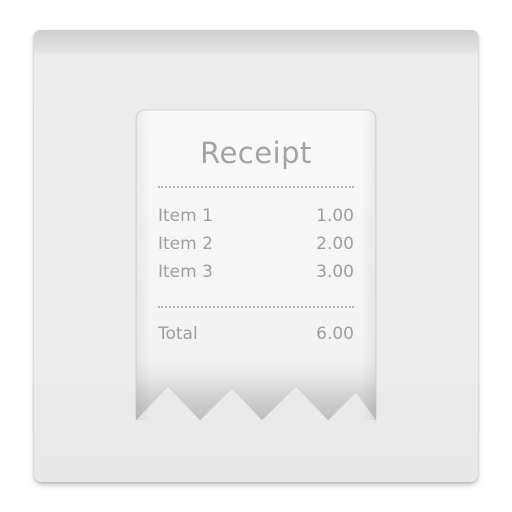  I want to click on item-name: Item 2, so click(185, 244).